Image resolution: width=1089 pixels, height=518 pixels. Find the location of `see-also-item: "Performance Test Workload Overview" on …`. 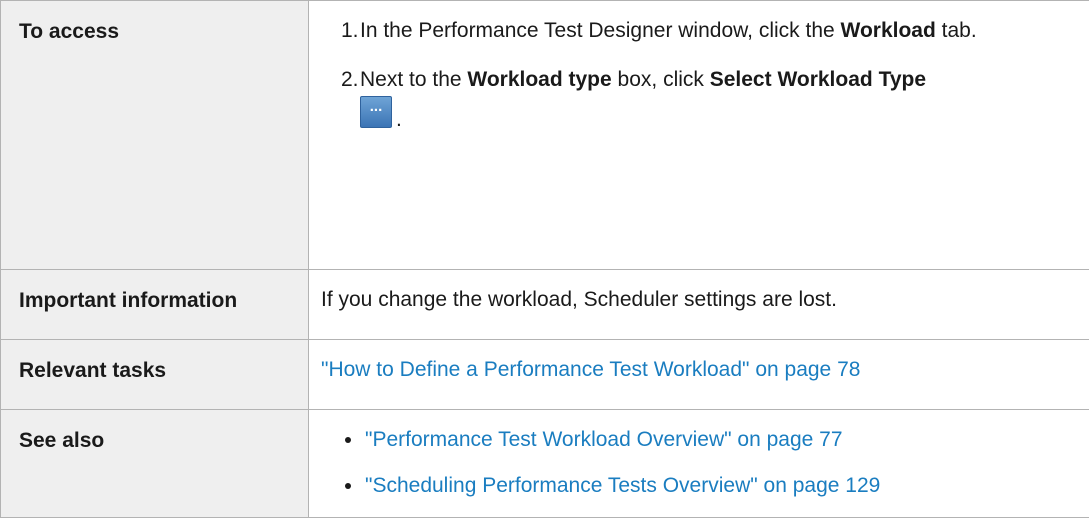

see-also-item: "Performance Test Workload Overview" on … is located at coordinates (698, 440).